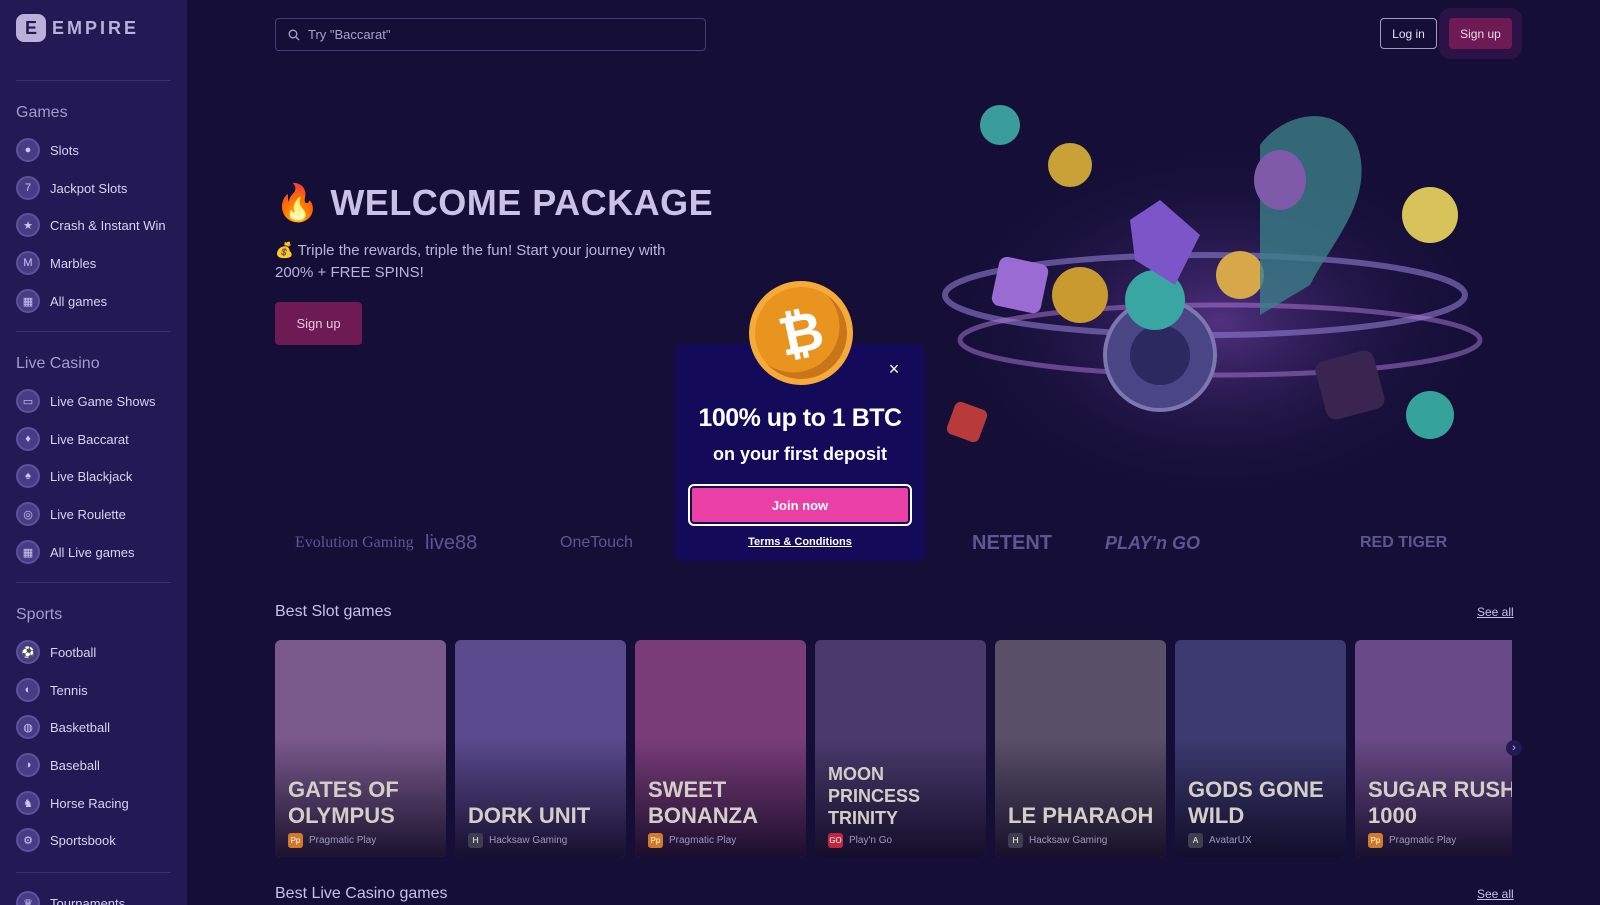 This screenshot has height=905, width=1600. I want to click on baccarat-icon: ♦, so click(28, 439).